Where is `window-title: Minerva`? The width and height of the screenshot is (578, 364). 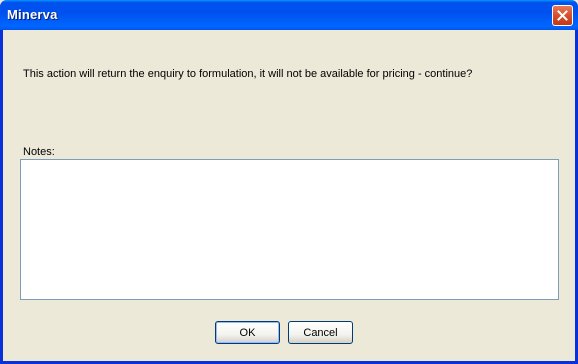 window-title: Minerva is located at coordinates (32, 14).